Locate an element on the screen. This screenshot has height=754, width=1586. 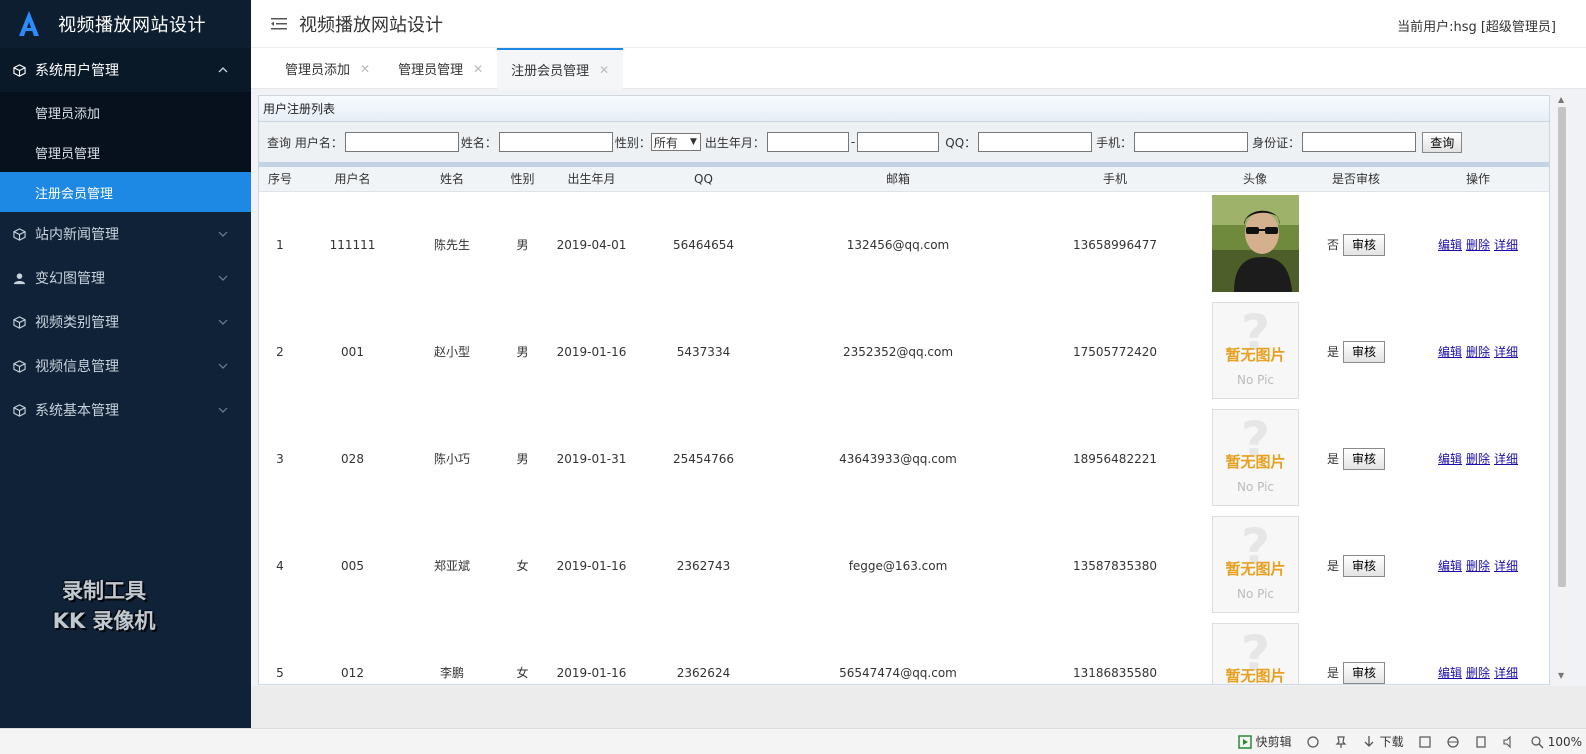
tab-2: 注册会员管理 ✕ is located at coordinates (560, 68).